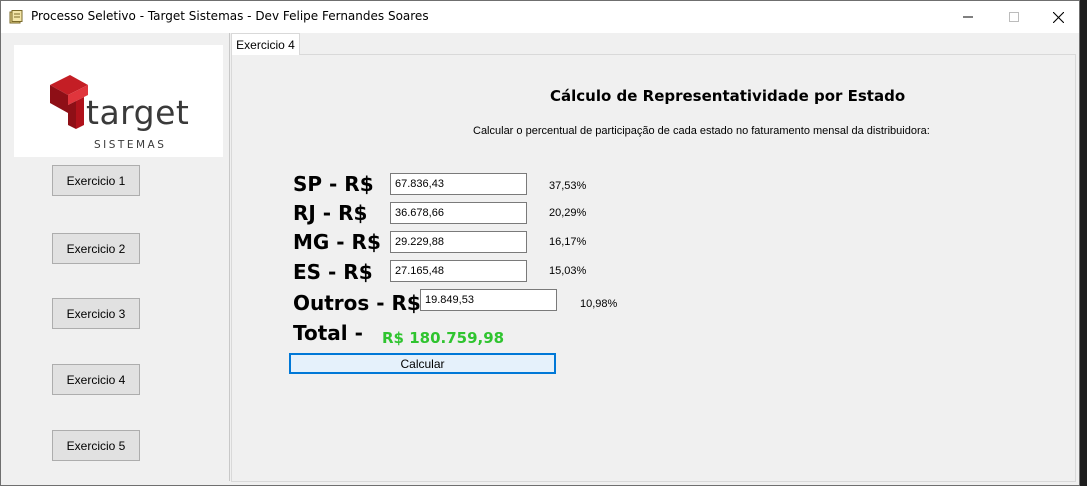 Image resolution: width=1087 pixels, height=486 pixels. Describe the element at coordinates (357, 303) in the screenshot. I see `outros-label: Outros - R$` at that location.